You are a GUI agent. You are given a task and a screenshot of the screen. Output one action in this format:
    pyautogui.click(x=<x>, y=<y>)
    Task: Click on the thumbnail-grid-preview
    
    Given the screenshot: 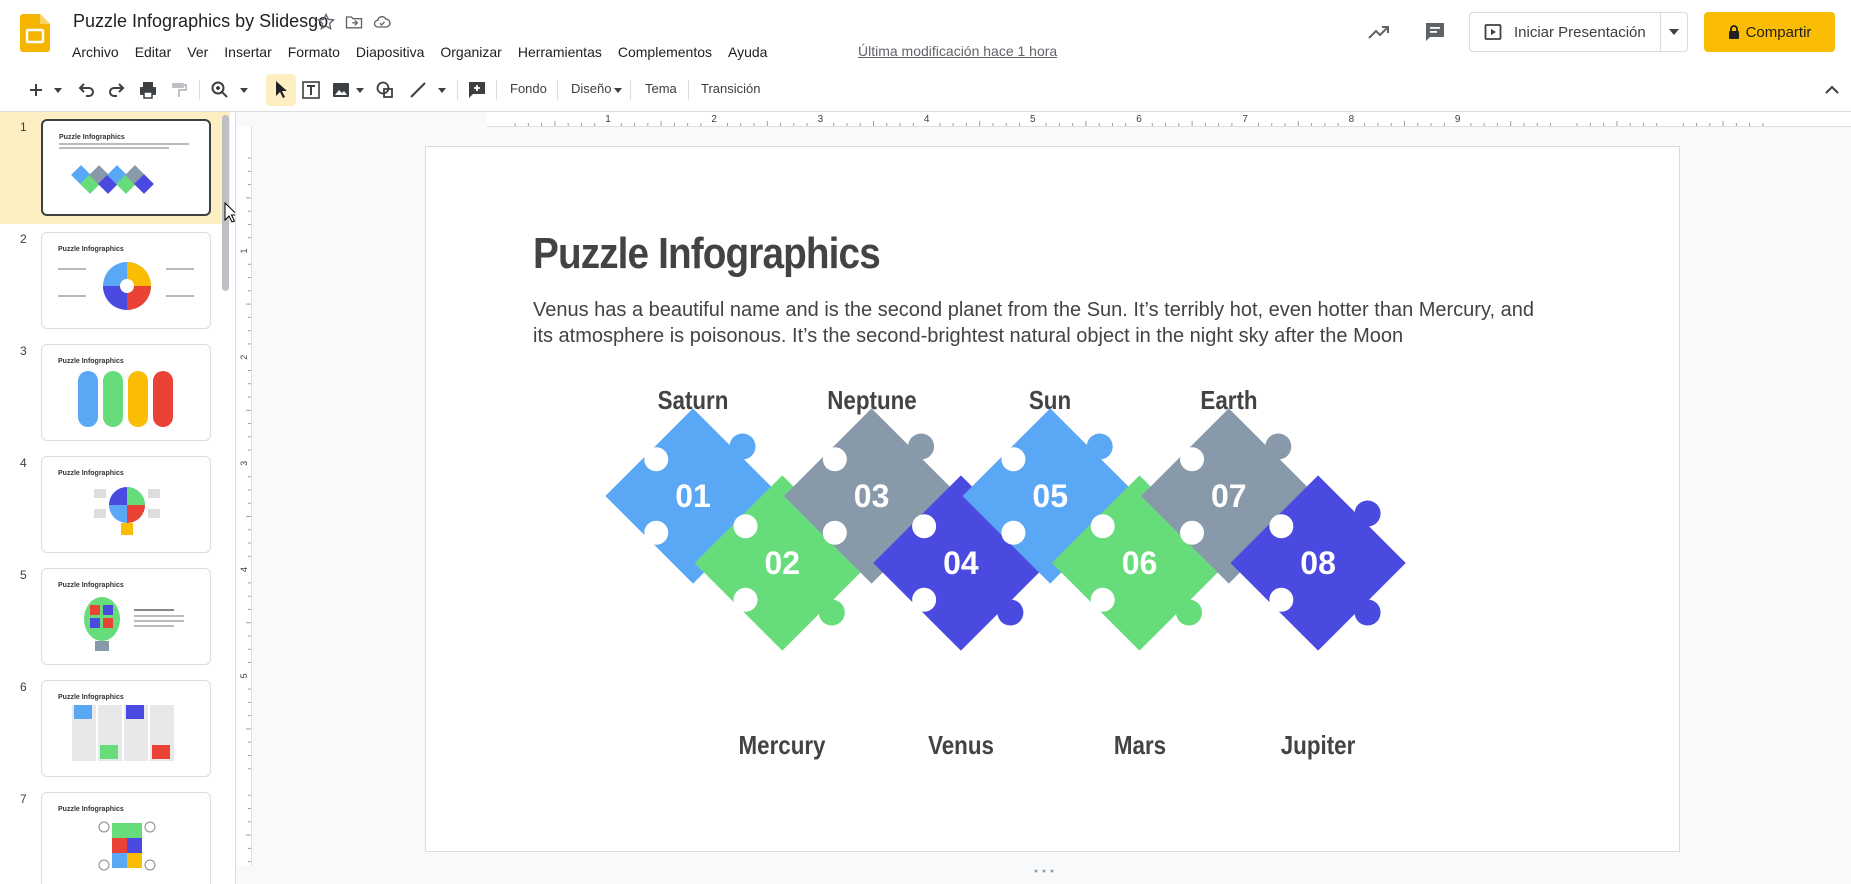 What is the action you would take?
    pyautogui.click(x=123, y=733)
    